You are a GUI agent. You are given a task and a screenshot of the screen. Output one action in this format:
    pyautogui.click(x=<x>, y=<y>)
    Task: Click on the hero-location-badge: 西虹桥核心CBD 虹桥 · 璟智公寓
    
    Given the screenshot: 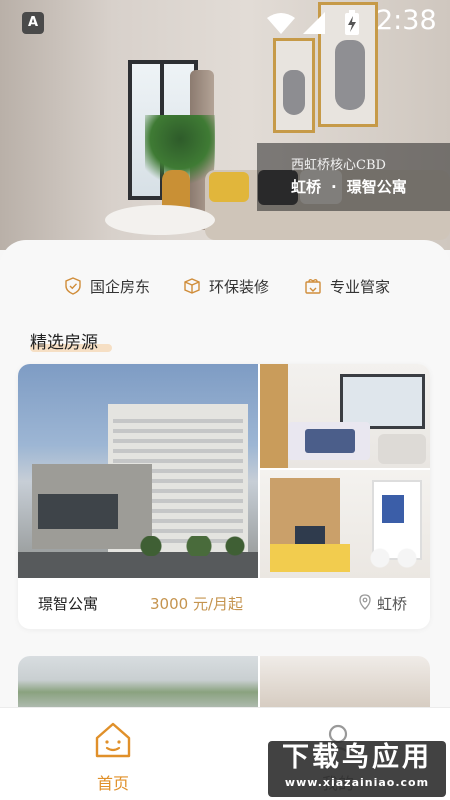 What is the action you would take?
    pyautogui.click(x=353, y=177)
    